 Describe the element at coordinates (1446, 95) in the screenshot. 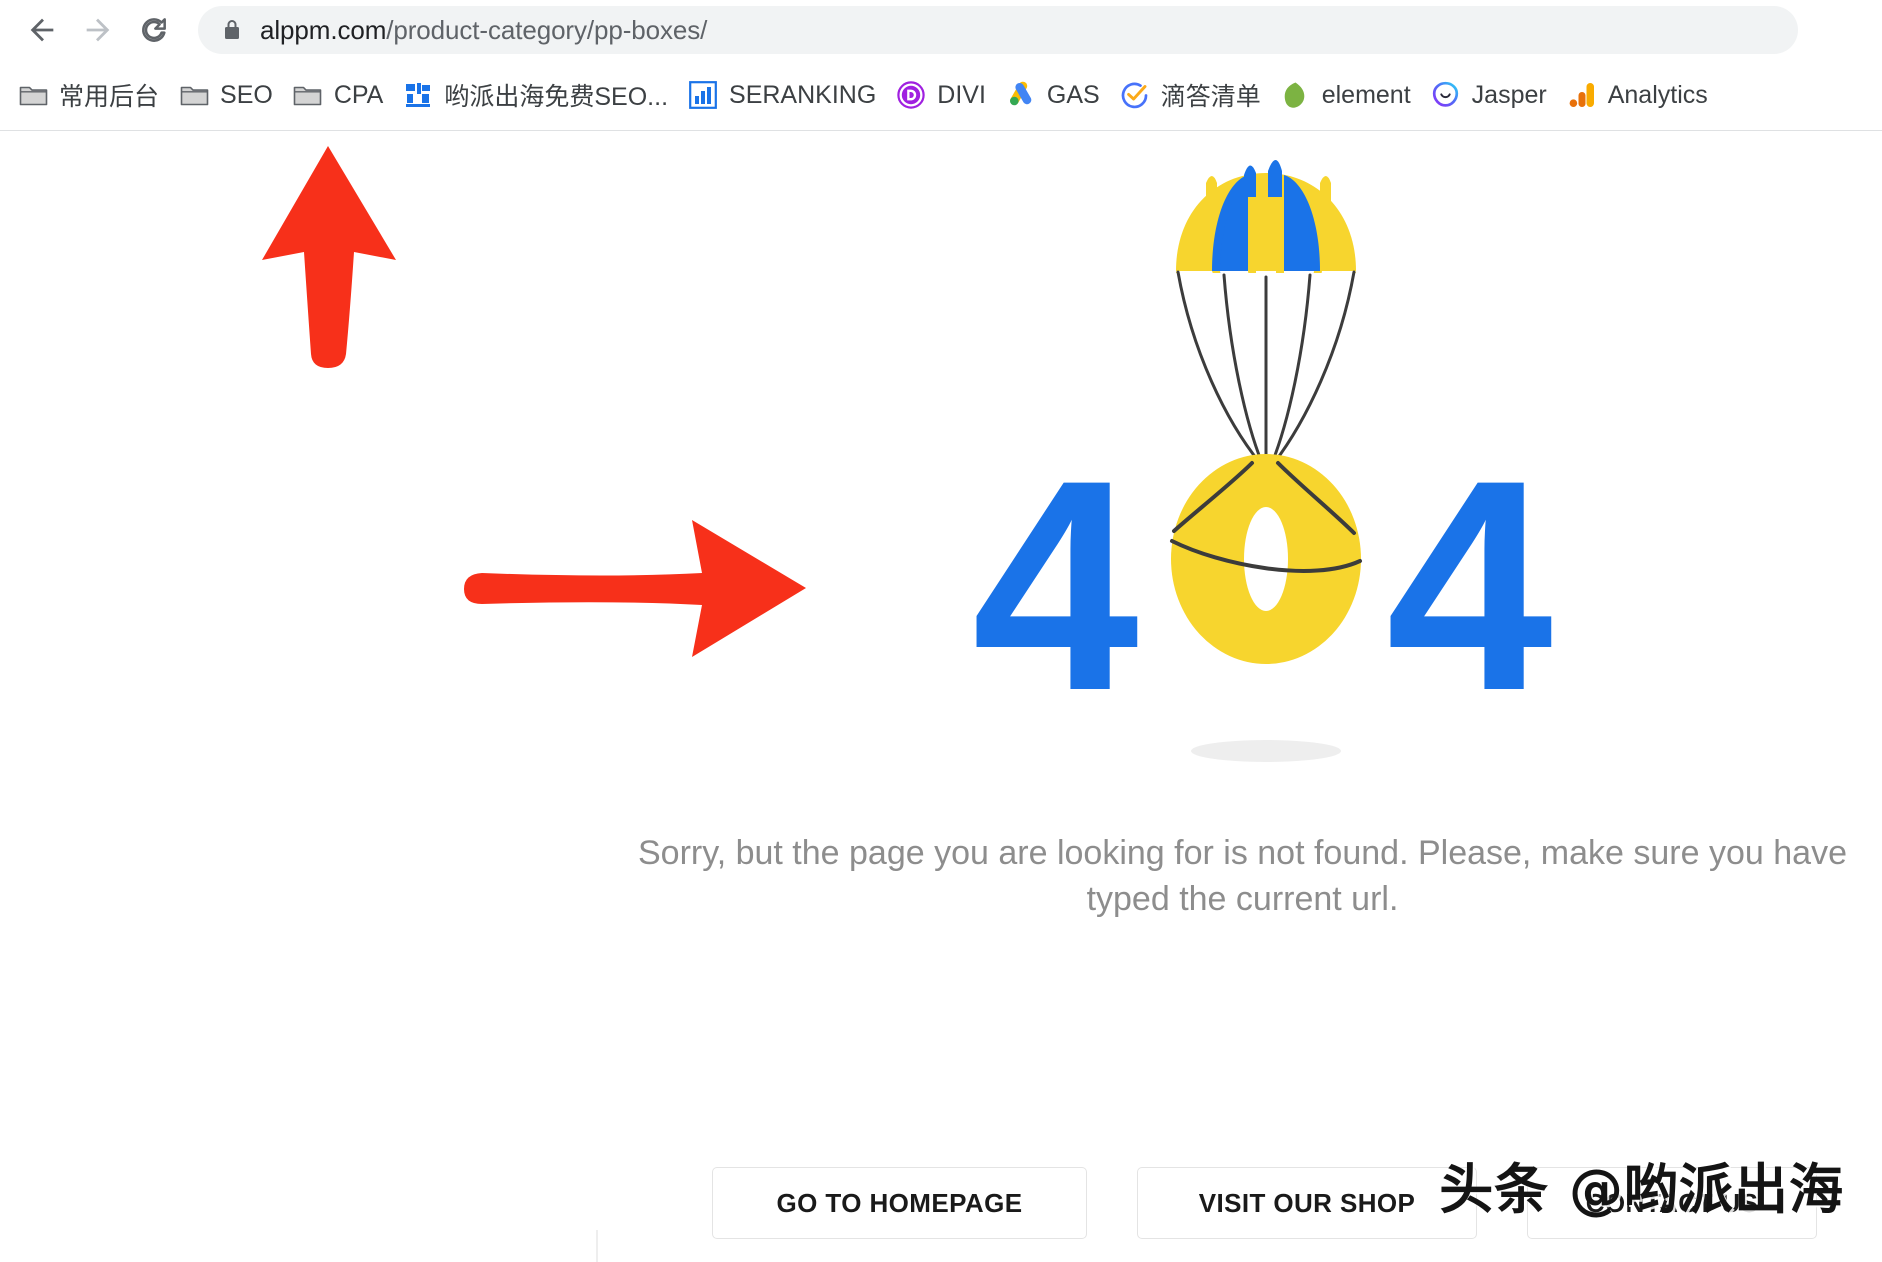

I see `jasper-icon` at that location.